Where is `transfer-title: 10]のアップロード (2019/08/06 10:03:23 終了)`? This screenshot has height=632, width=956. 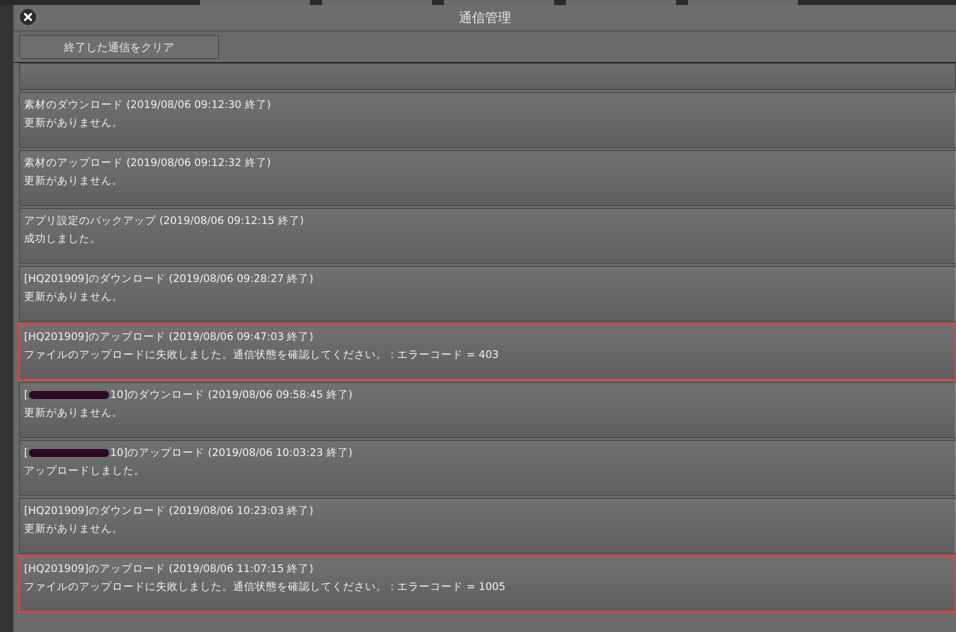 transfer-title: 10]のアップロード (2019/08/06 10:03:23 終了) is located at coordinates (231, 453).